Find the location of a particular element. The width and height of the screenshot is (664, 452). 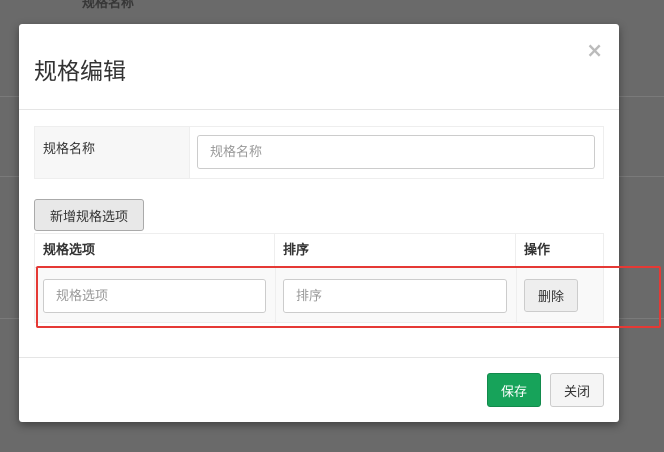

close-icon: × is located at coordinates (594, 50).